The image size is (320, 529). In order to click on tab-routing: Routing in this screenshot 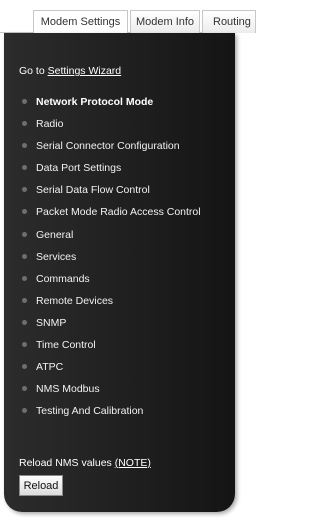, I will do `click(229, 21)`.